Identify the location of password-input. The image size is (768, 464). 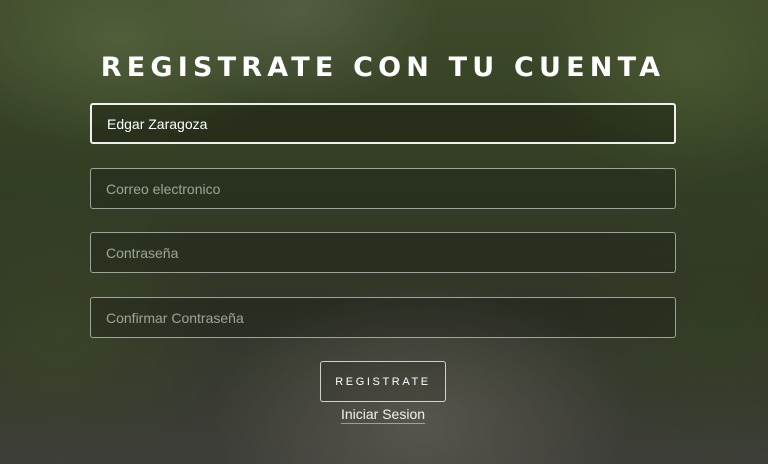
(383, 252).